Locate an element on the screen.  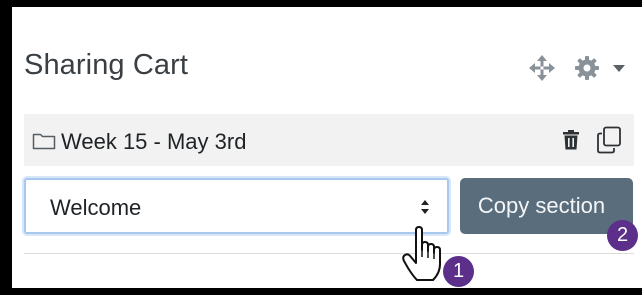
gear-icon is located at coordinates (587, 68).